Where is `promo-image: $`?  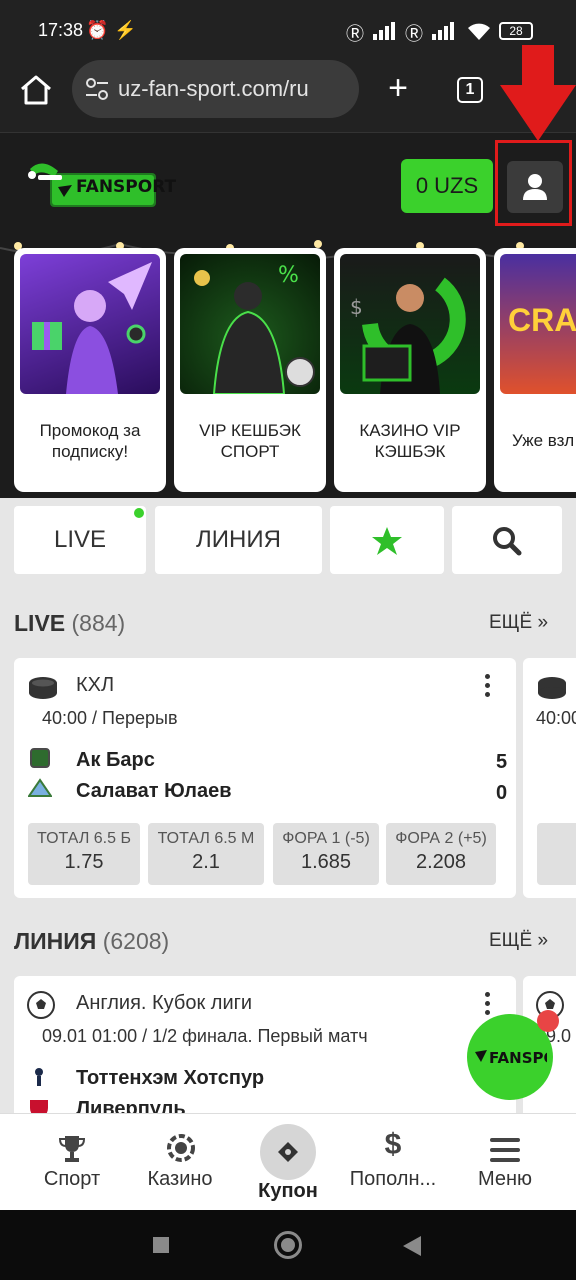 promo-image: $ is located at coordinates (410, 324).